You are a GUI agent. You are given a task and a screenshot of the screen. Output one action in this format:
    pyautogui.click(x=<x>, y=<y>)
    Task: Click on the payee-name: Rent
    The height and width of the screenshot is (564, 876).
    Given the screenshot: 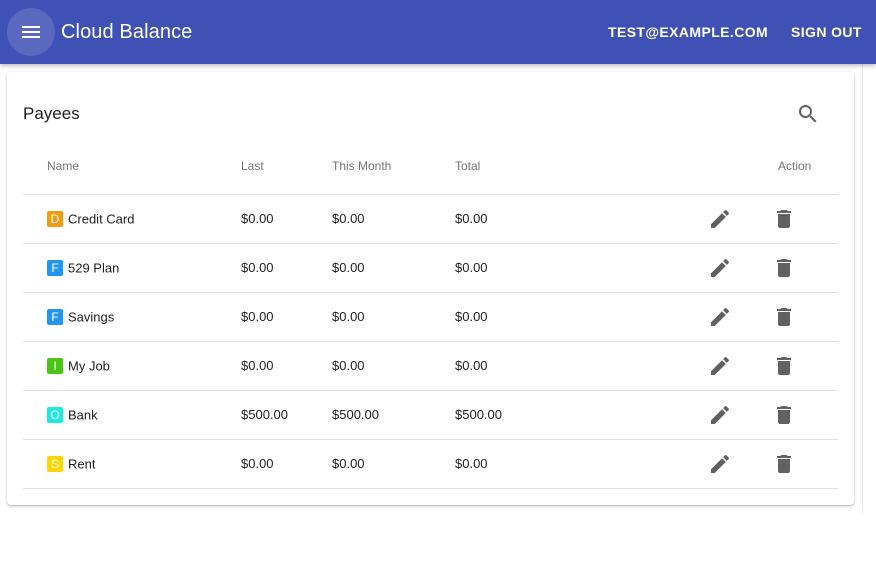 What is the action you would take?
    pyautogui.click(x=82, y=464)
    